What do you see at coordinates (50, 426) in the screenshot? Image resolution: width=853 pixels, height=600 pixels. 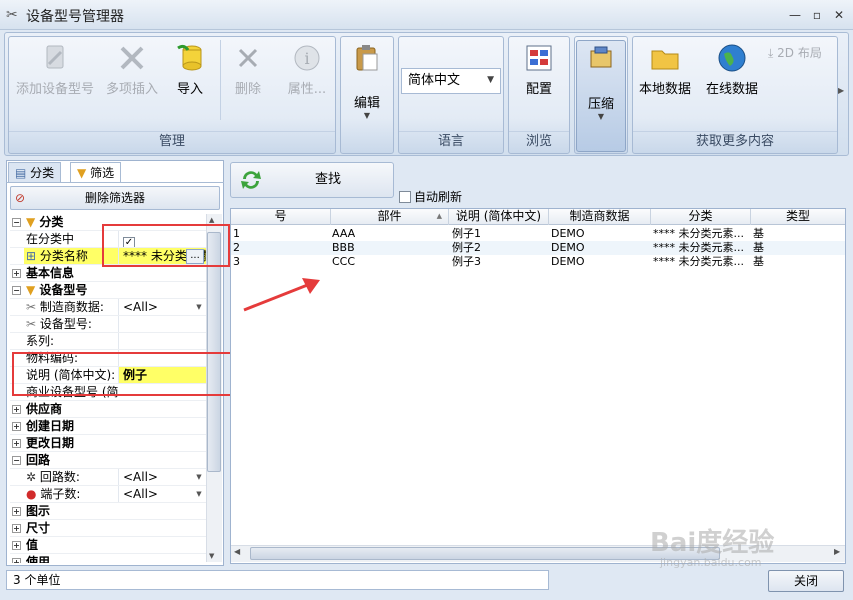 I see `section-created-label: 创建日期` at bounding box center [50, 426].